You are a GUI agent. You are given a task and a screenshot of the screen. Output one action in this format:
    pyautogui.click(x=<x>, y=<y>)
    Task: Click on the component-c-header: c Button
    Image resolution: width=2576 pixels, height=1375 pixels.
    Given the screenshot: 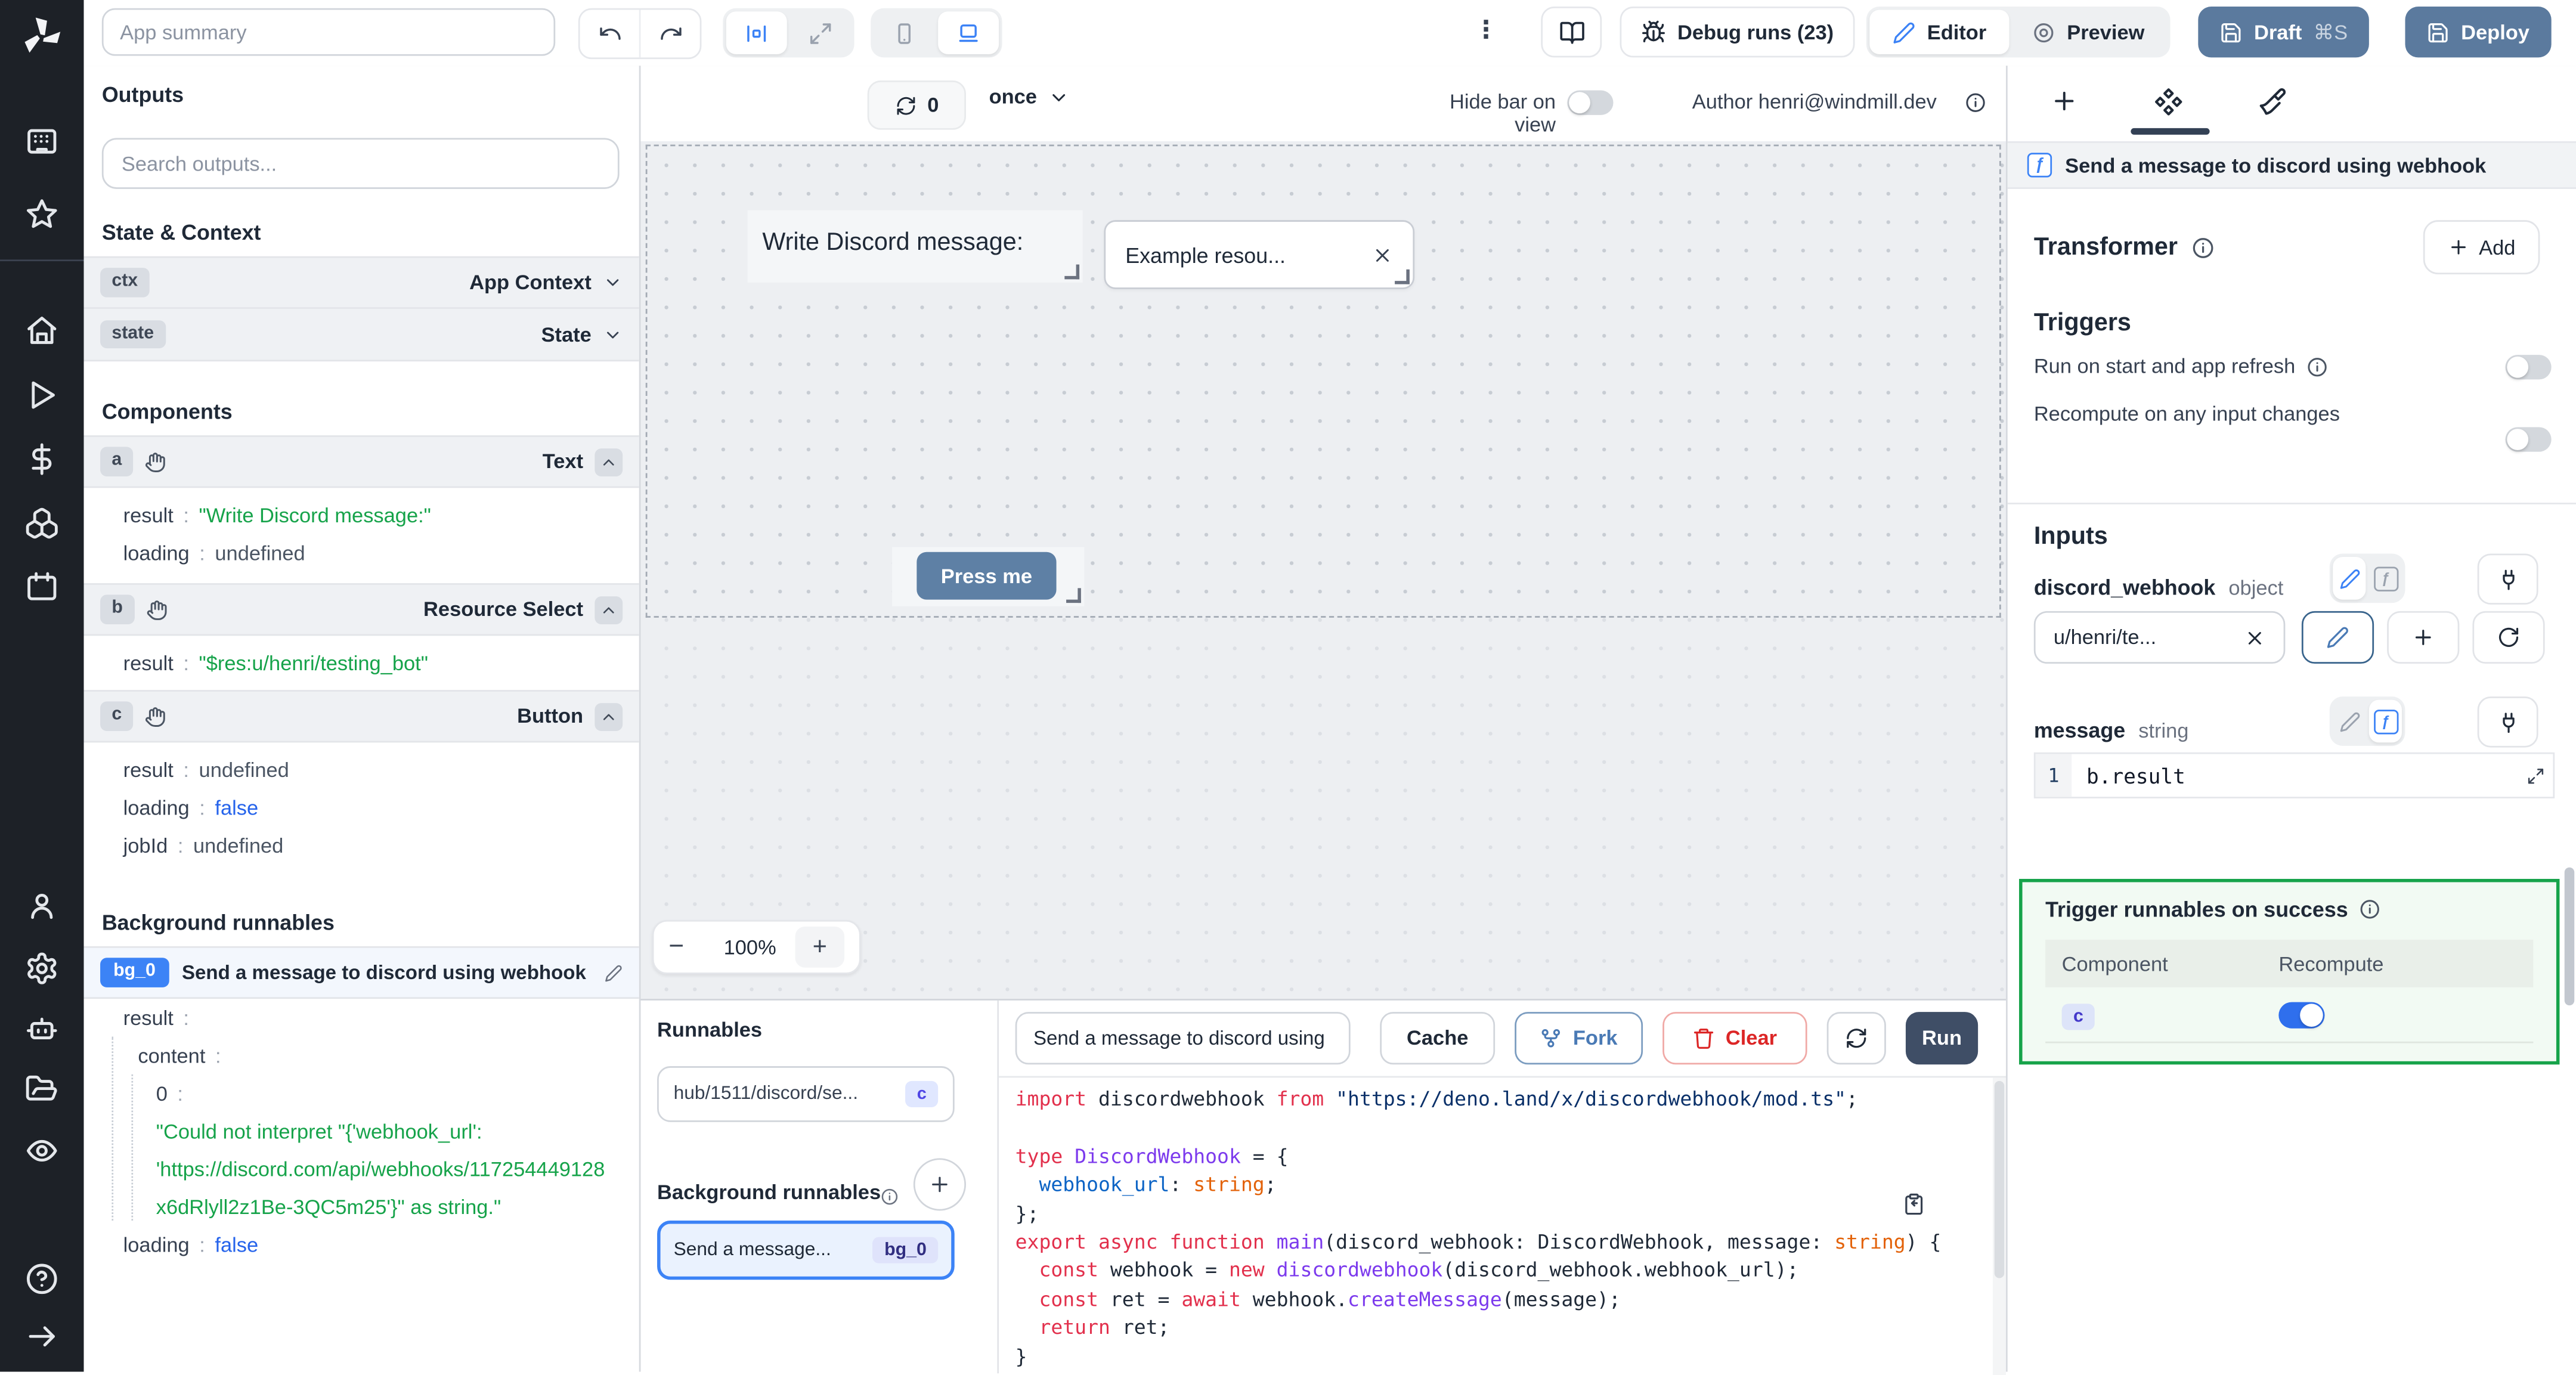 What is the action you would take?
    pyautogui.click(x=361, y=717)
    